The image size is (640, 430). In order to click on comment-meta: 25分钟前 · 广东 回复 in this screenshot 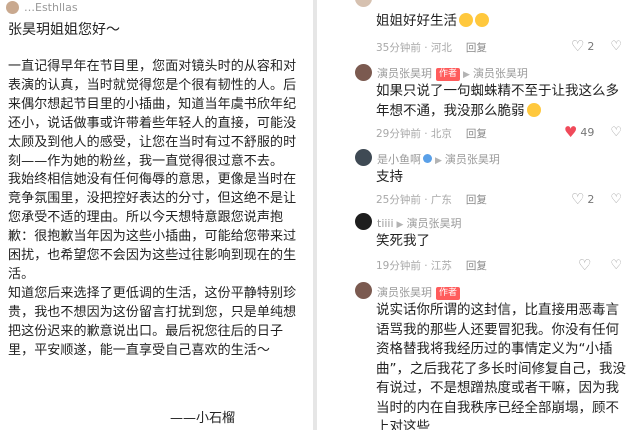, I will do `click(431, 199)`.